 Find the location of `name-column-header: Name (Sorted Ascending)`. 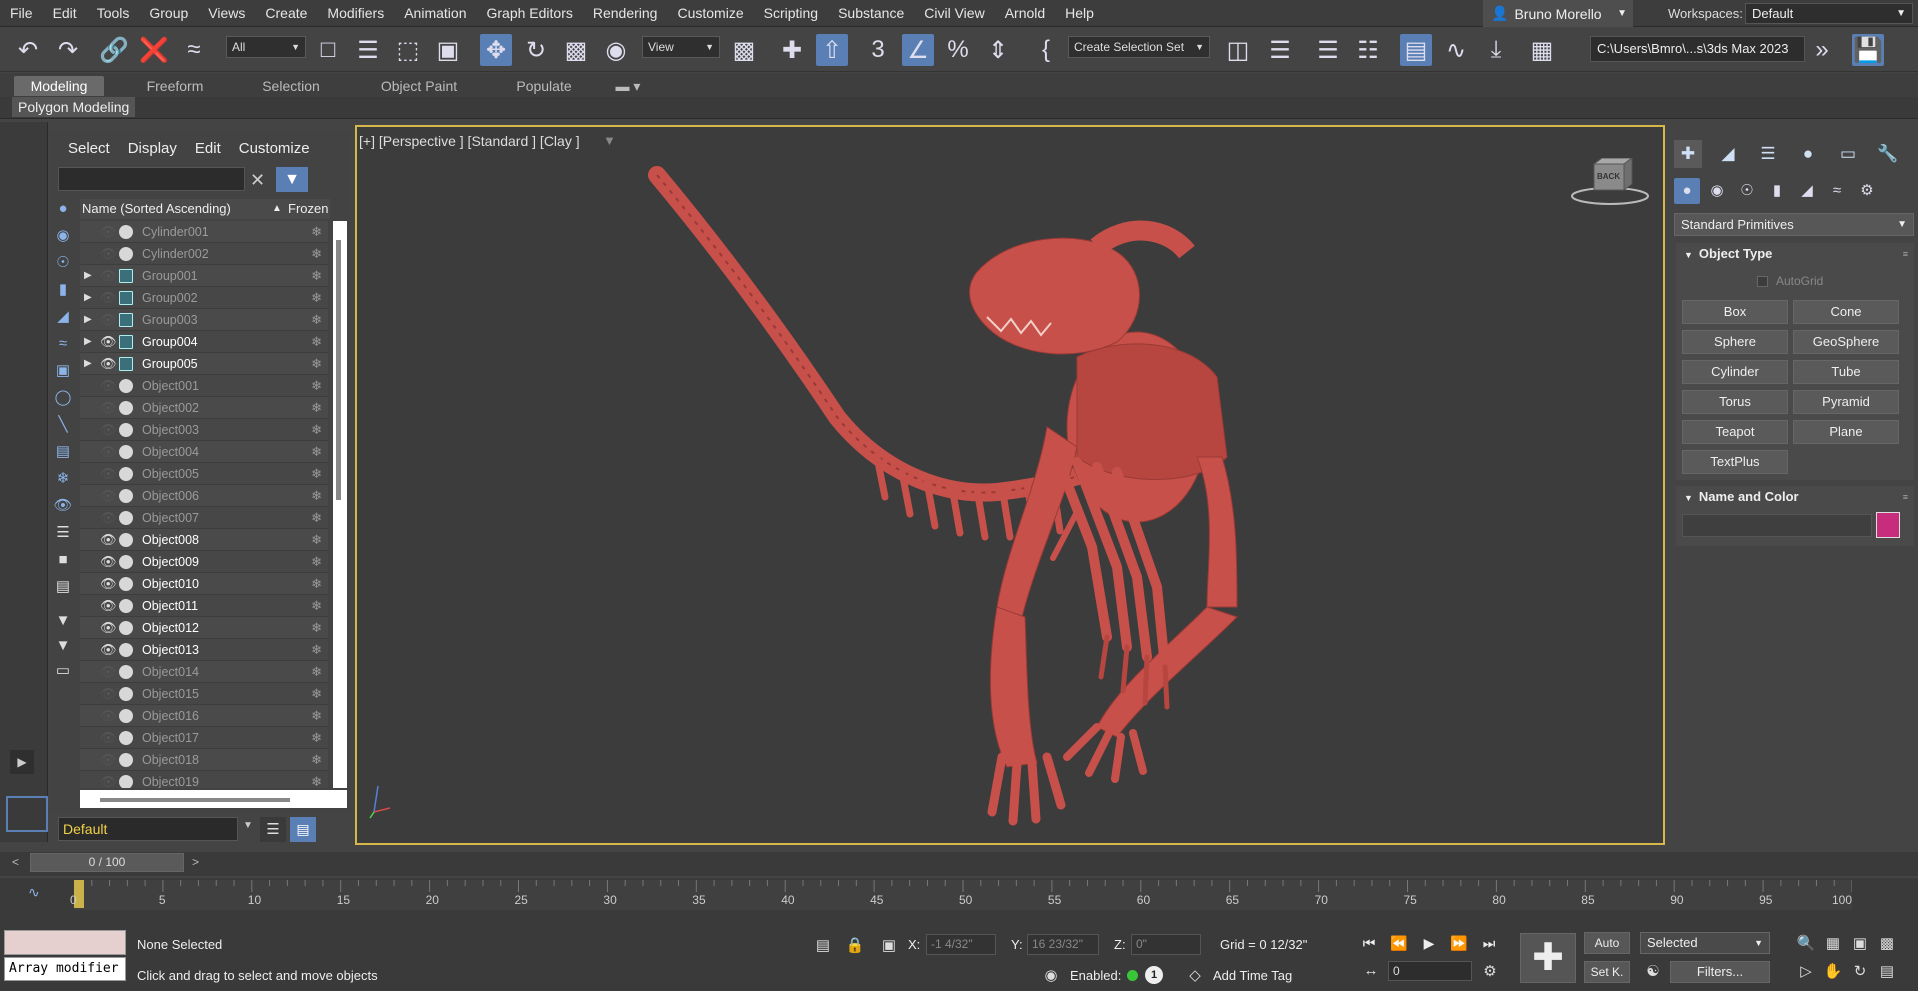

name-column-header: Name (Sorted Ascending) is located at coordinates (156, 209).